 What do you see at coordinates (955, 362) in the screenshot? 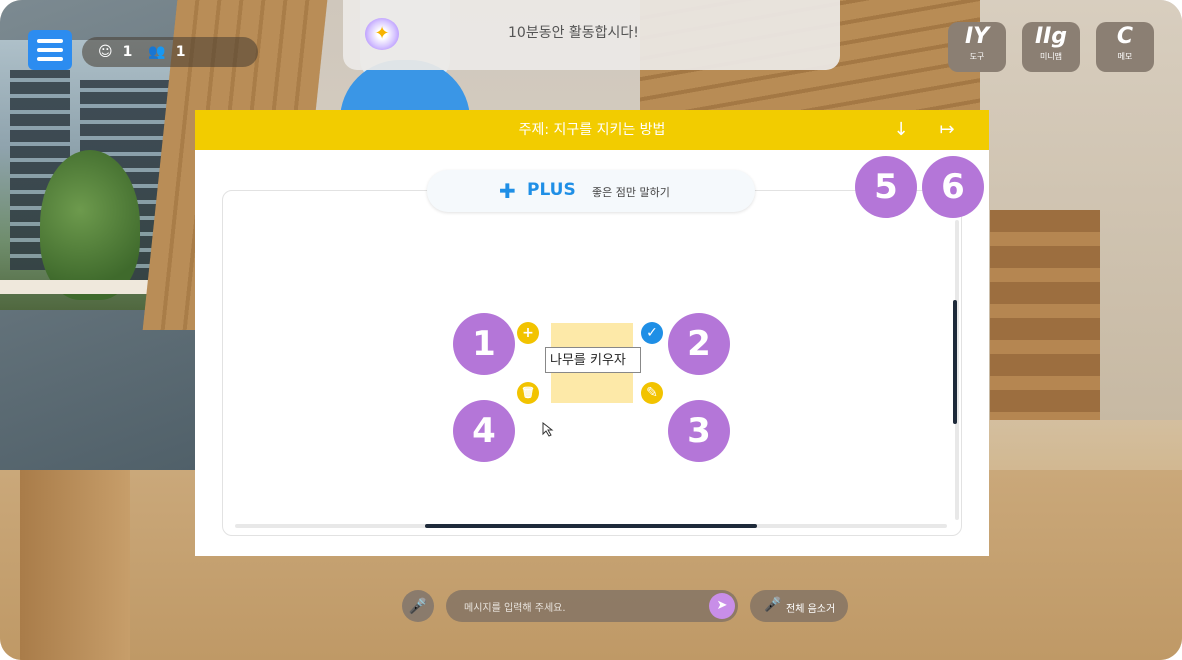
I see `vertical-scrollbar` at bounding box center [955, 362].